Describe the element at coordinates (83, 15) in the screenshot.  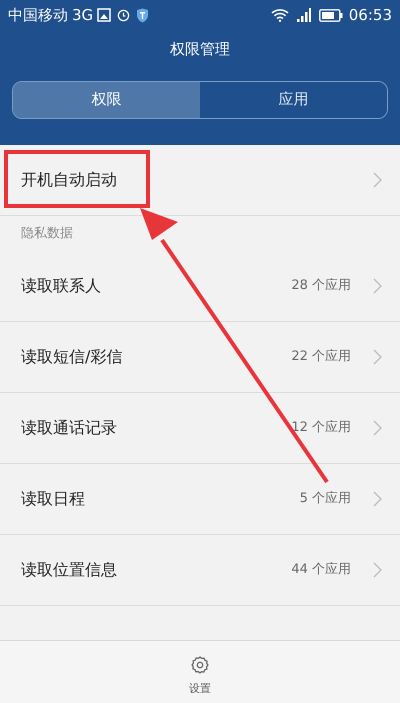
I see `network-type: 3G` at that location.